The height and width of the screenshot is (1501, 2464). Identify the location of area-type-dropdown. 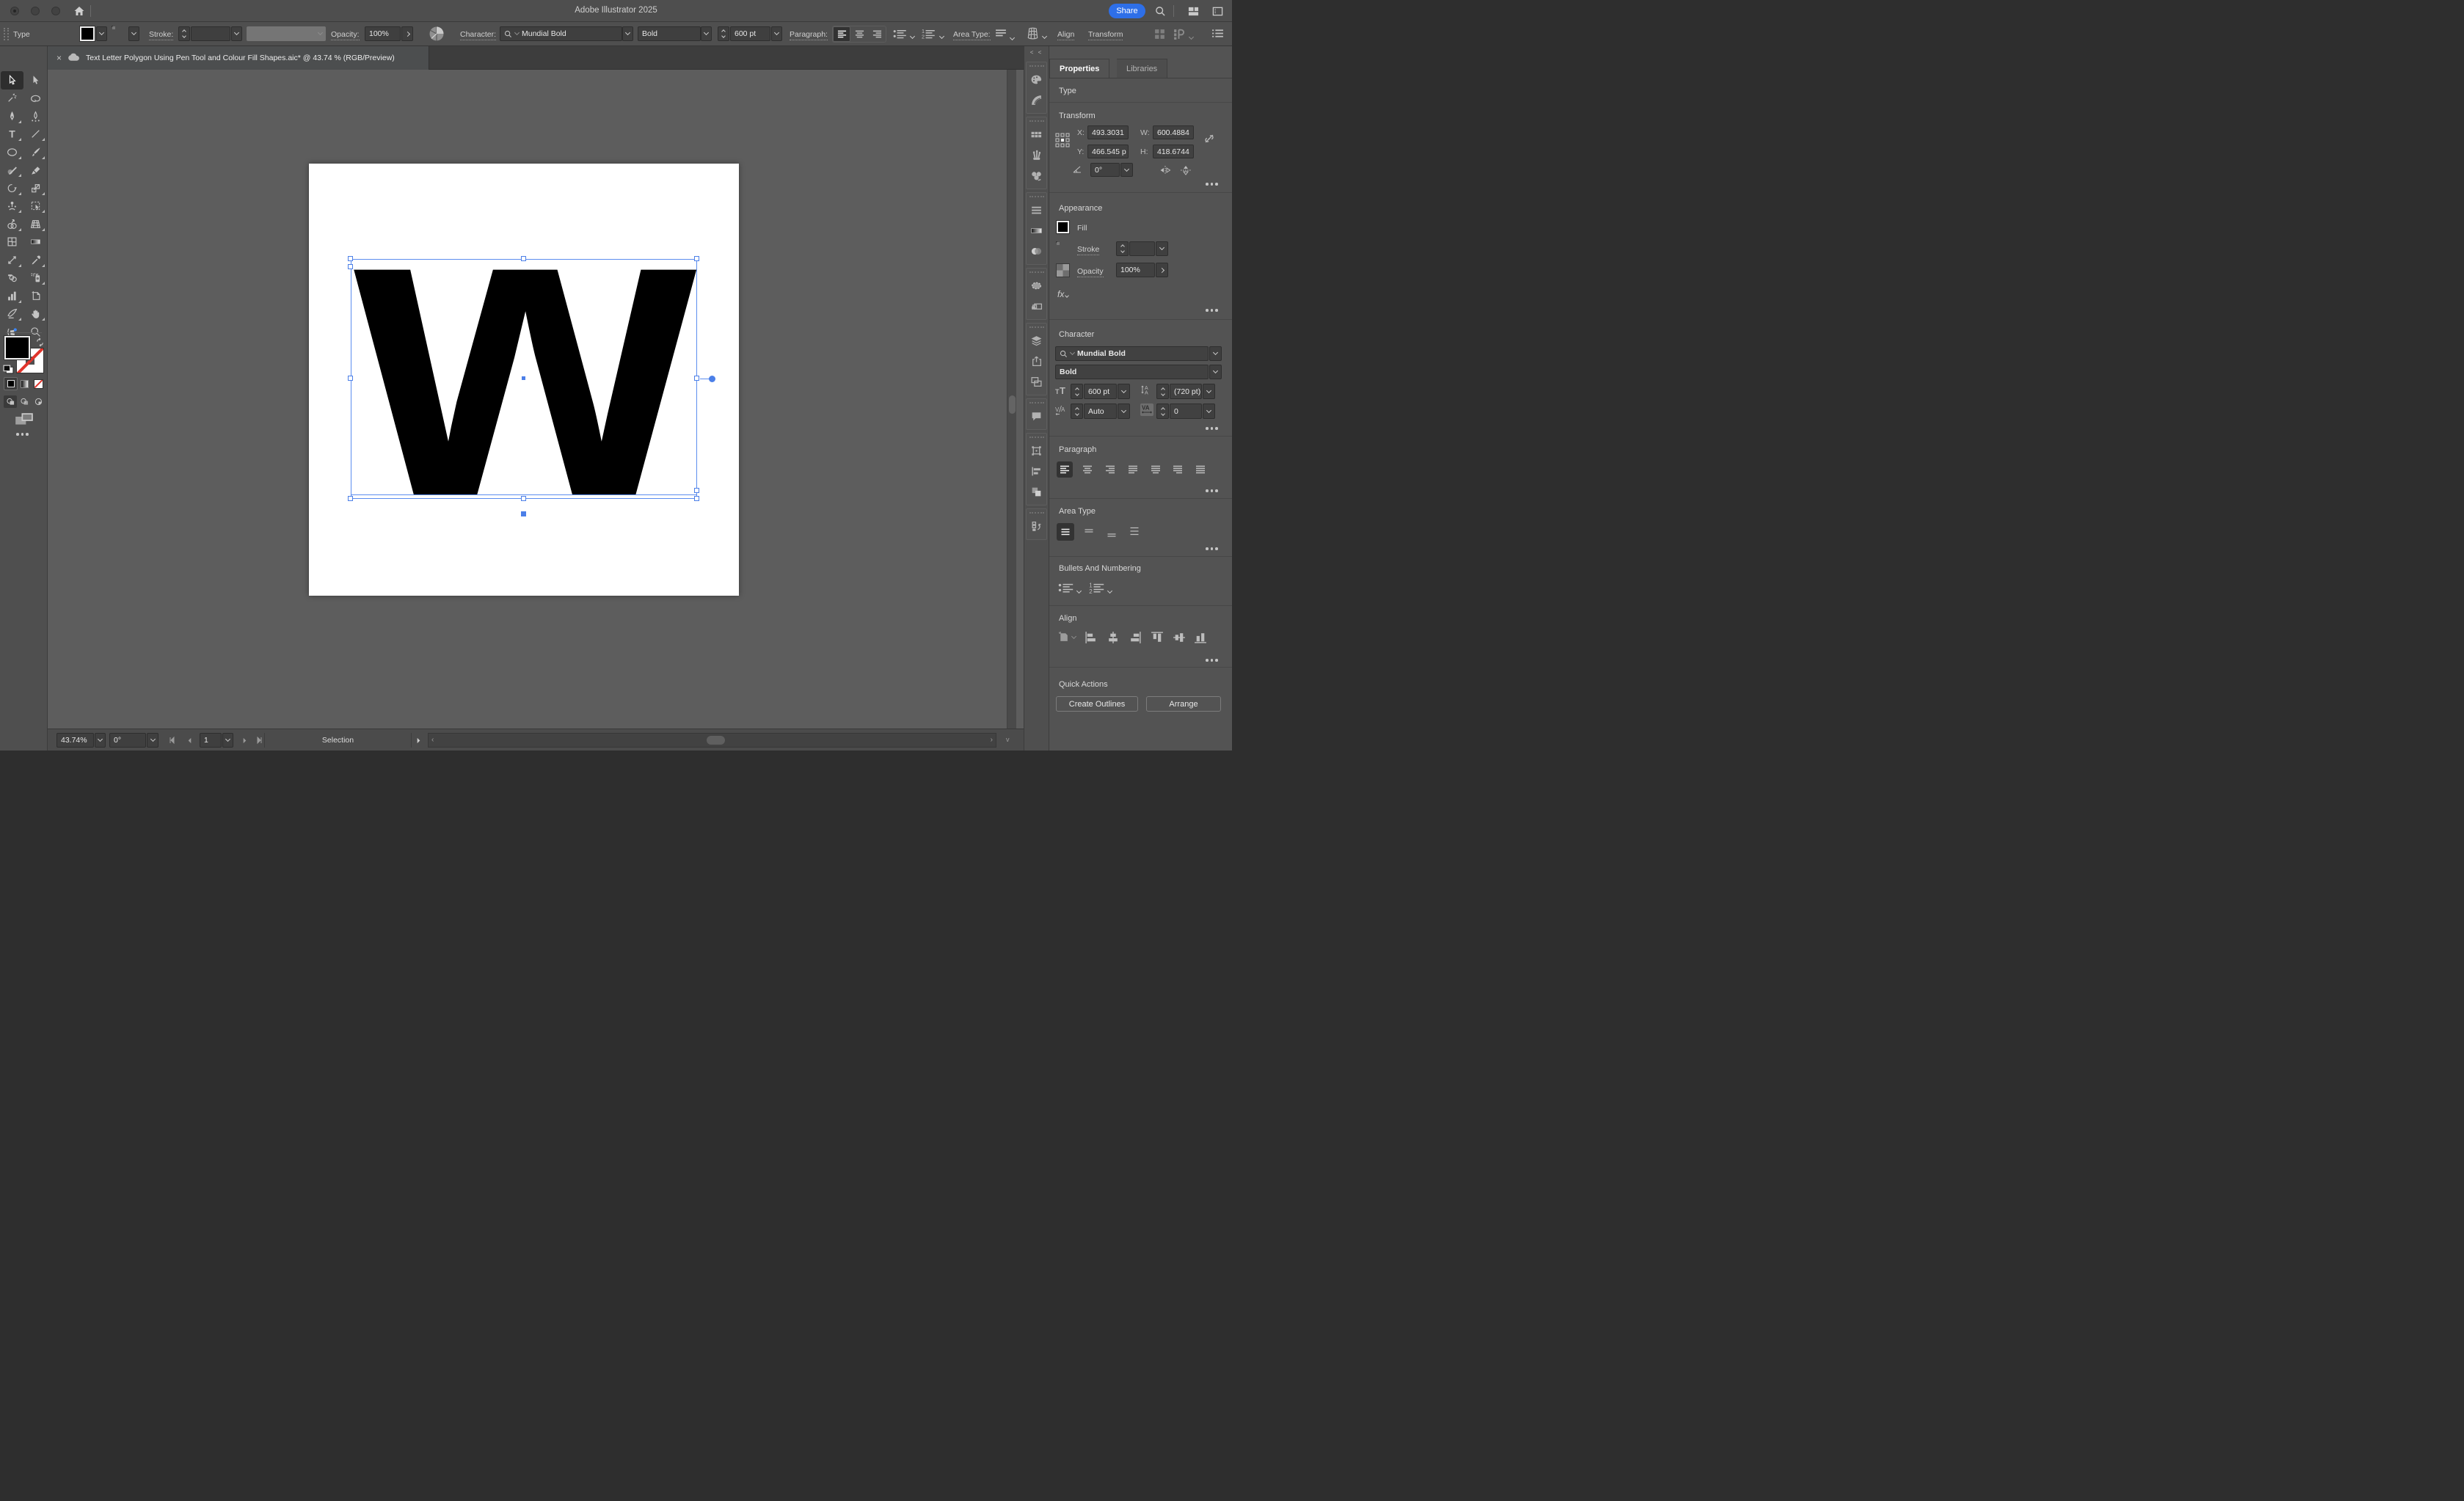
(1013, 37).